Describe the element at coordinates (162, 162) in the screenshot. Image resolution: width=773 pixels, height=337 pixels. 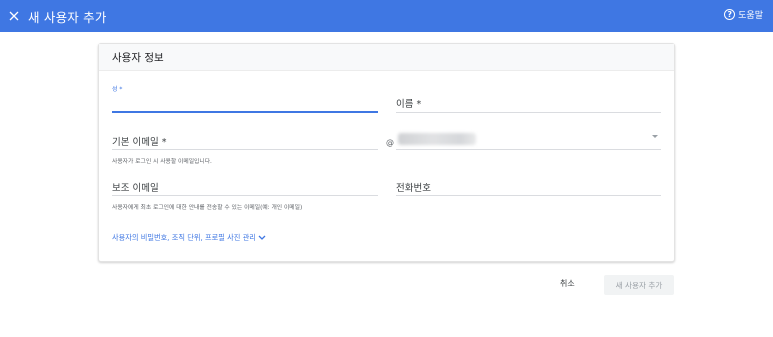
I see `primary-email-hint: 사용자가 로그인 시 사용할 이메일입니다.` at that location.